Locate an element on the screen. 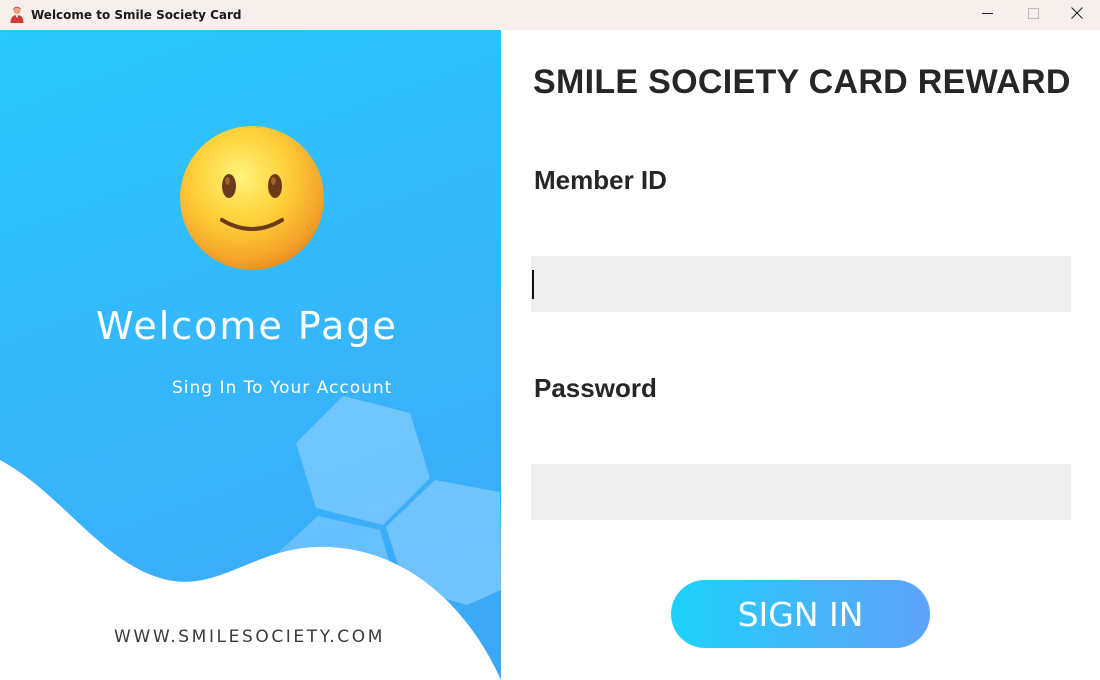 This screenshot has height=680, width=1100. smiling-face-icon is located at coordinates (252, 198).